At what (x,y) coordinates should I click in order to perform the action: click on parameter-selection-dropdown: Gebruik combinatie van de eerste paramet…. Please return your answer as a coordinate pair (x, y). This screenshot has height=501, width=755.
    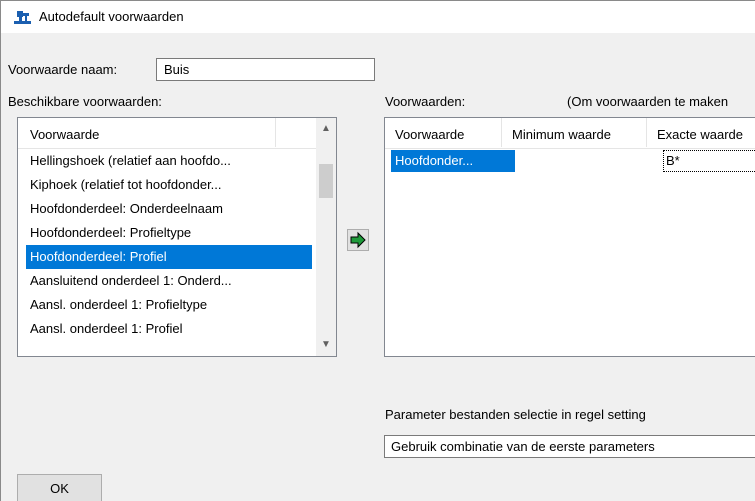
    Looking at the image, I should click on (569, 446).